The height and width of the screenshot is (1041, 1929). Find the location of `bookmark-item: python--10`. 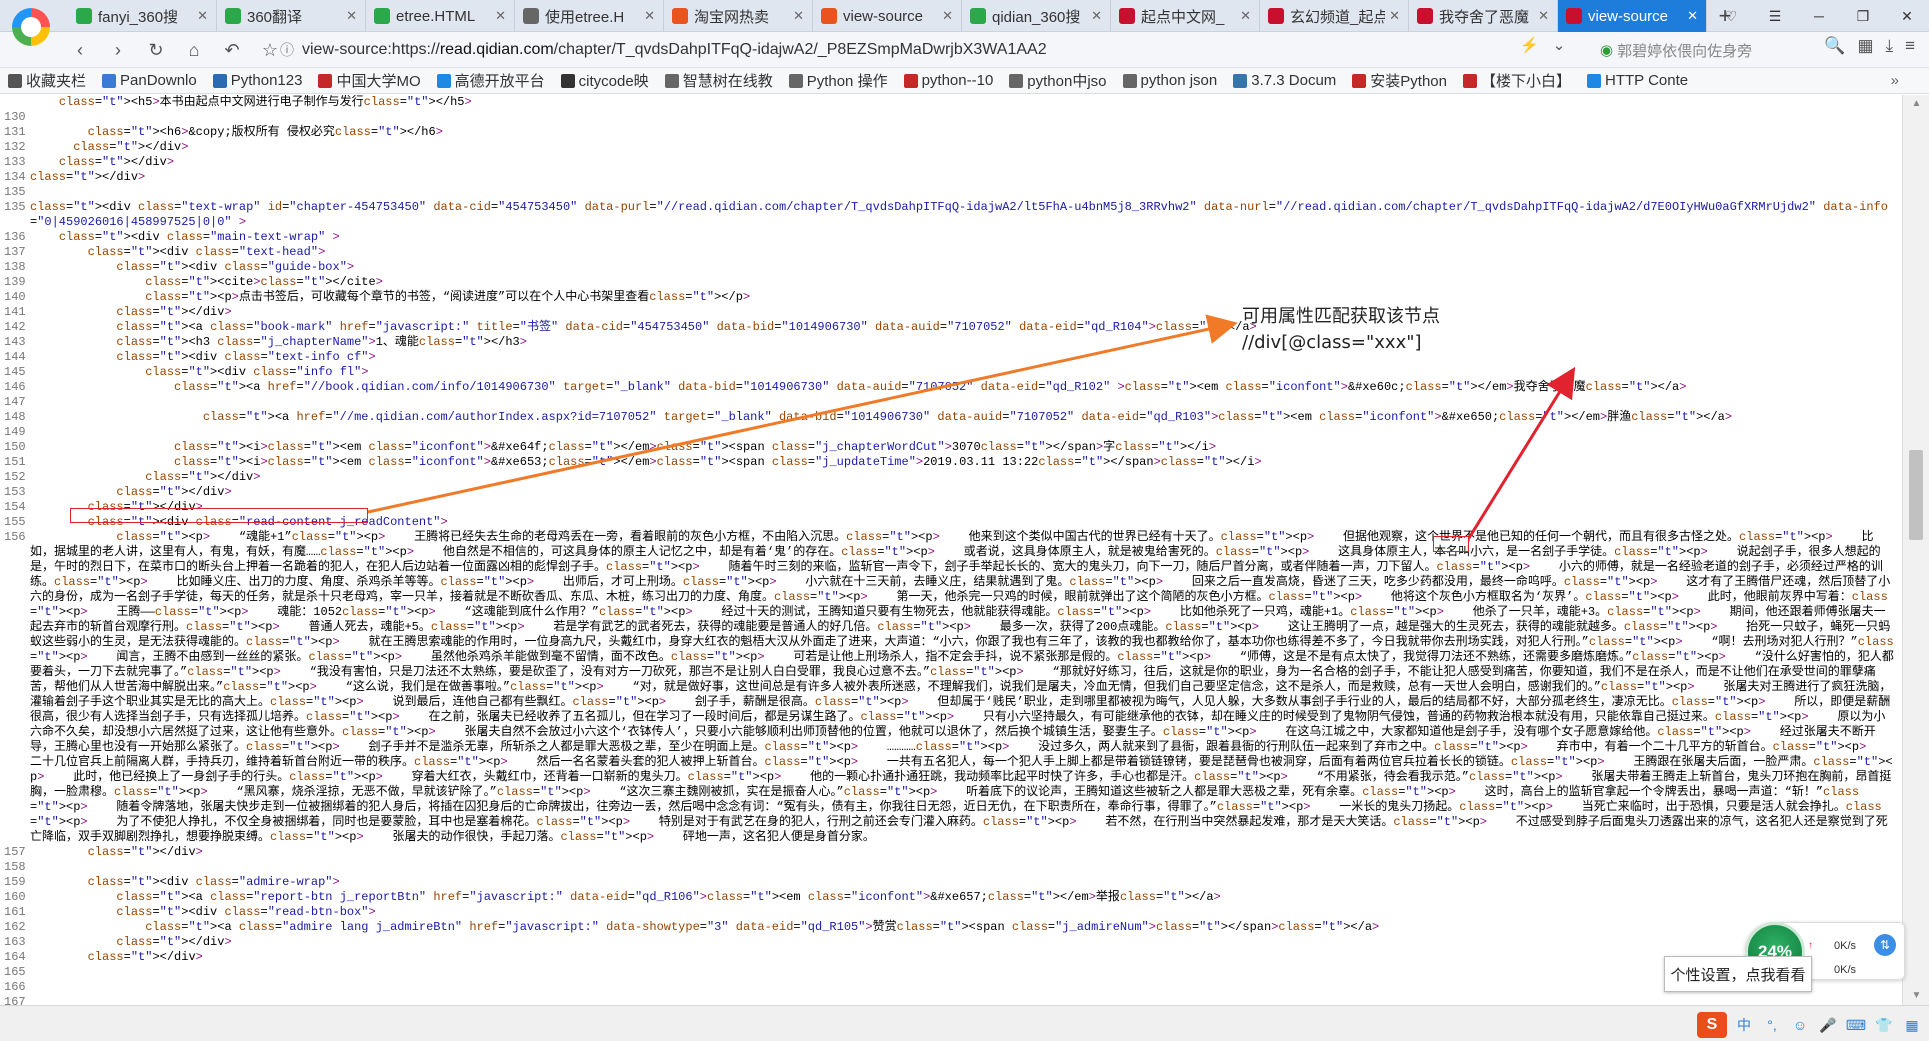

bookmark-item: python--10 is located at coordinates (948, 80).